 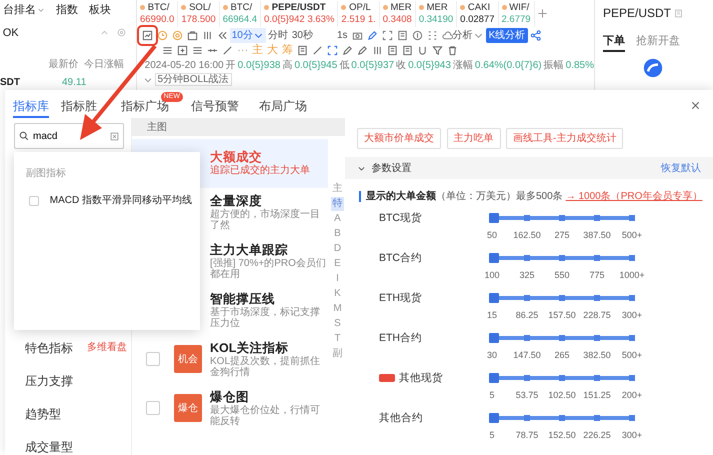 I want to click on search-field: macd, so click(x=69, y=136).